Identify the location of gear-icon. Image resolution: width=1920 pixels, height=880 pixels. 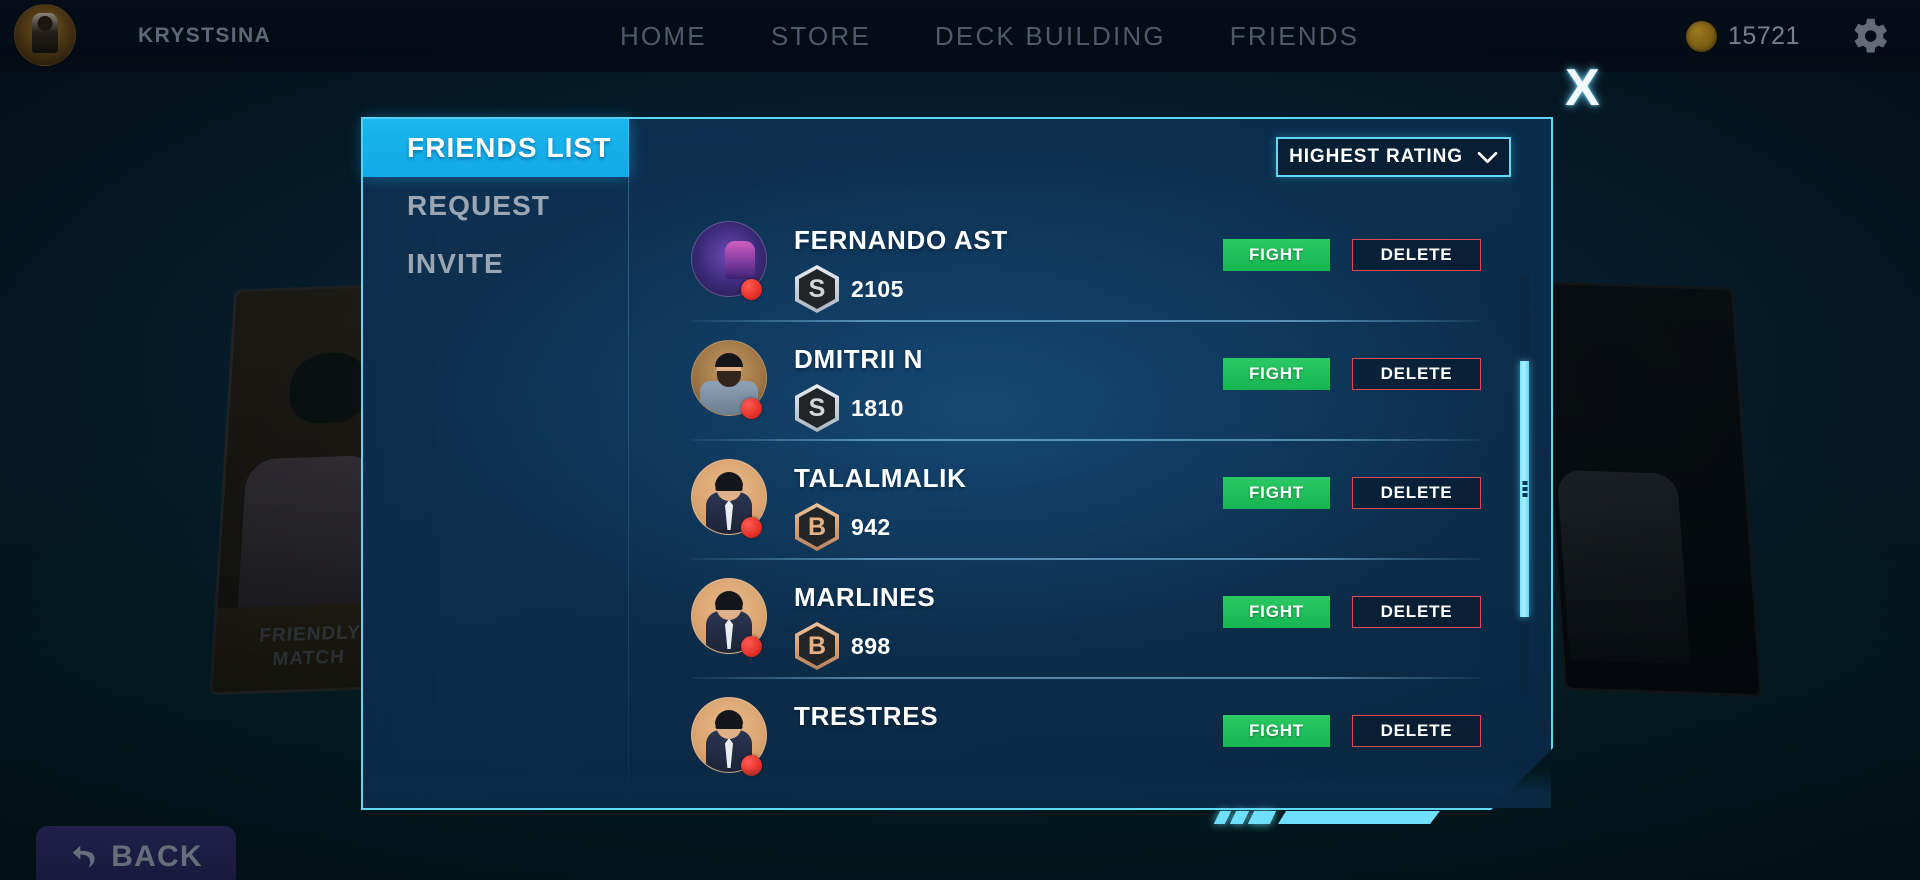
(1869, 36).